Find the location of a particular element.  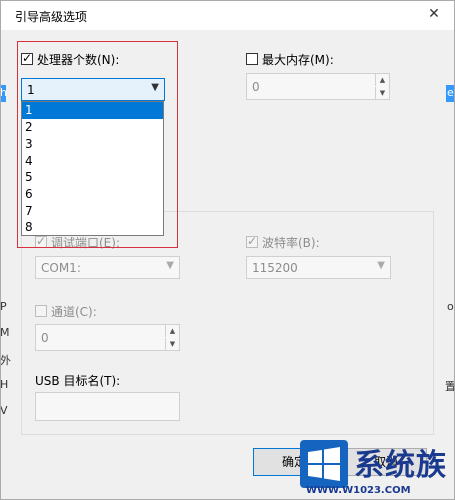

usb-target-label: USB 目标名(T): is located at coordinates (78, 381).